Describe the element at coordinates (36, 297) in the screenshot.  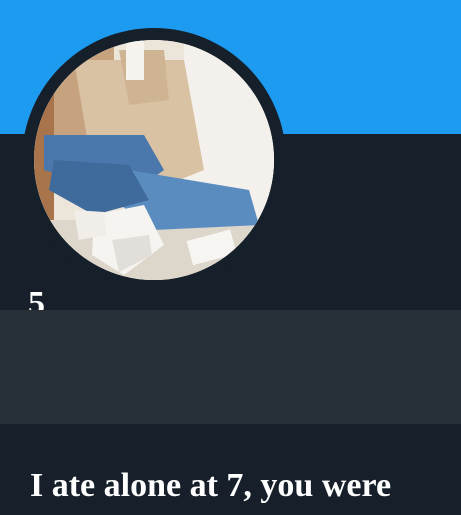
I see `display-name: 5` at that location.